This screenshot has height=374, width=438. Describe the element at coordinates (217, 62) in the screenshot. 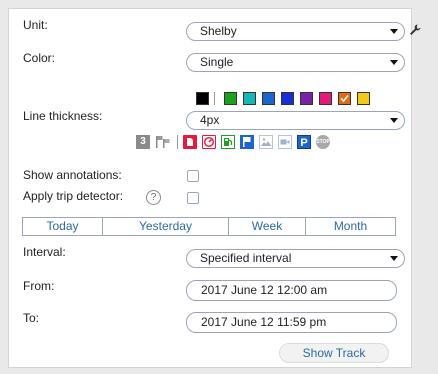

I see `color-select-value: Single` at that location.